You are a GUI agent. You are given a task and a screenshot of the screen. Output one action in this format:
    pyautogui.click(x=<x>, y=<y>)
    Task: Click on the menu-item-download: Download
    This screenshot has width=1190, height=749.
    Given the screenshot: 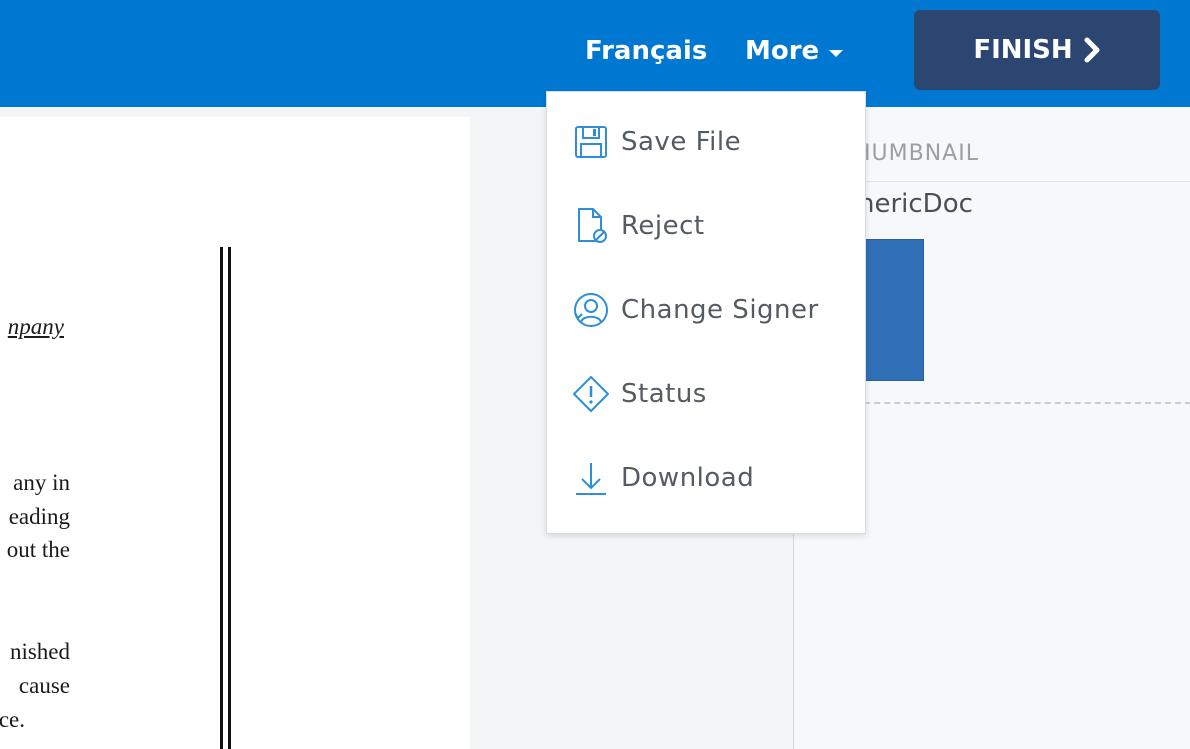 What is the action you would take?
    pyautogui.click(x=706, y=478)
    